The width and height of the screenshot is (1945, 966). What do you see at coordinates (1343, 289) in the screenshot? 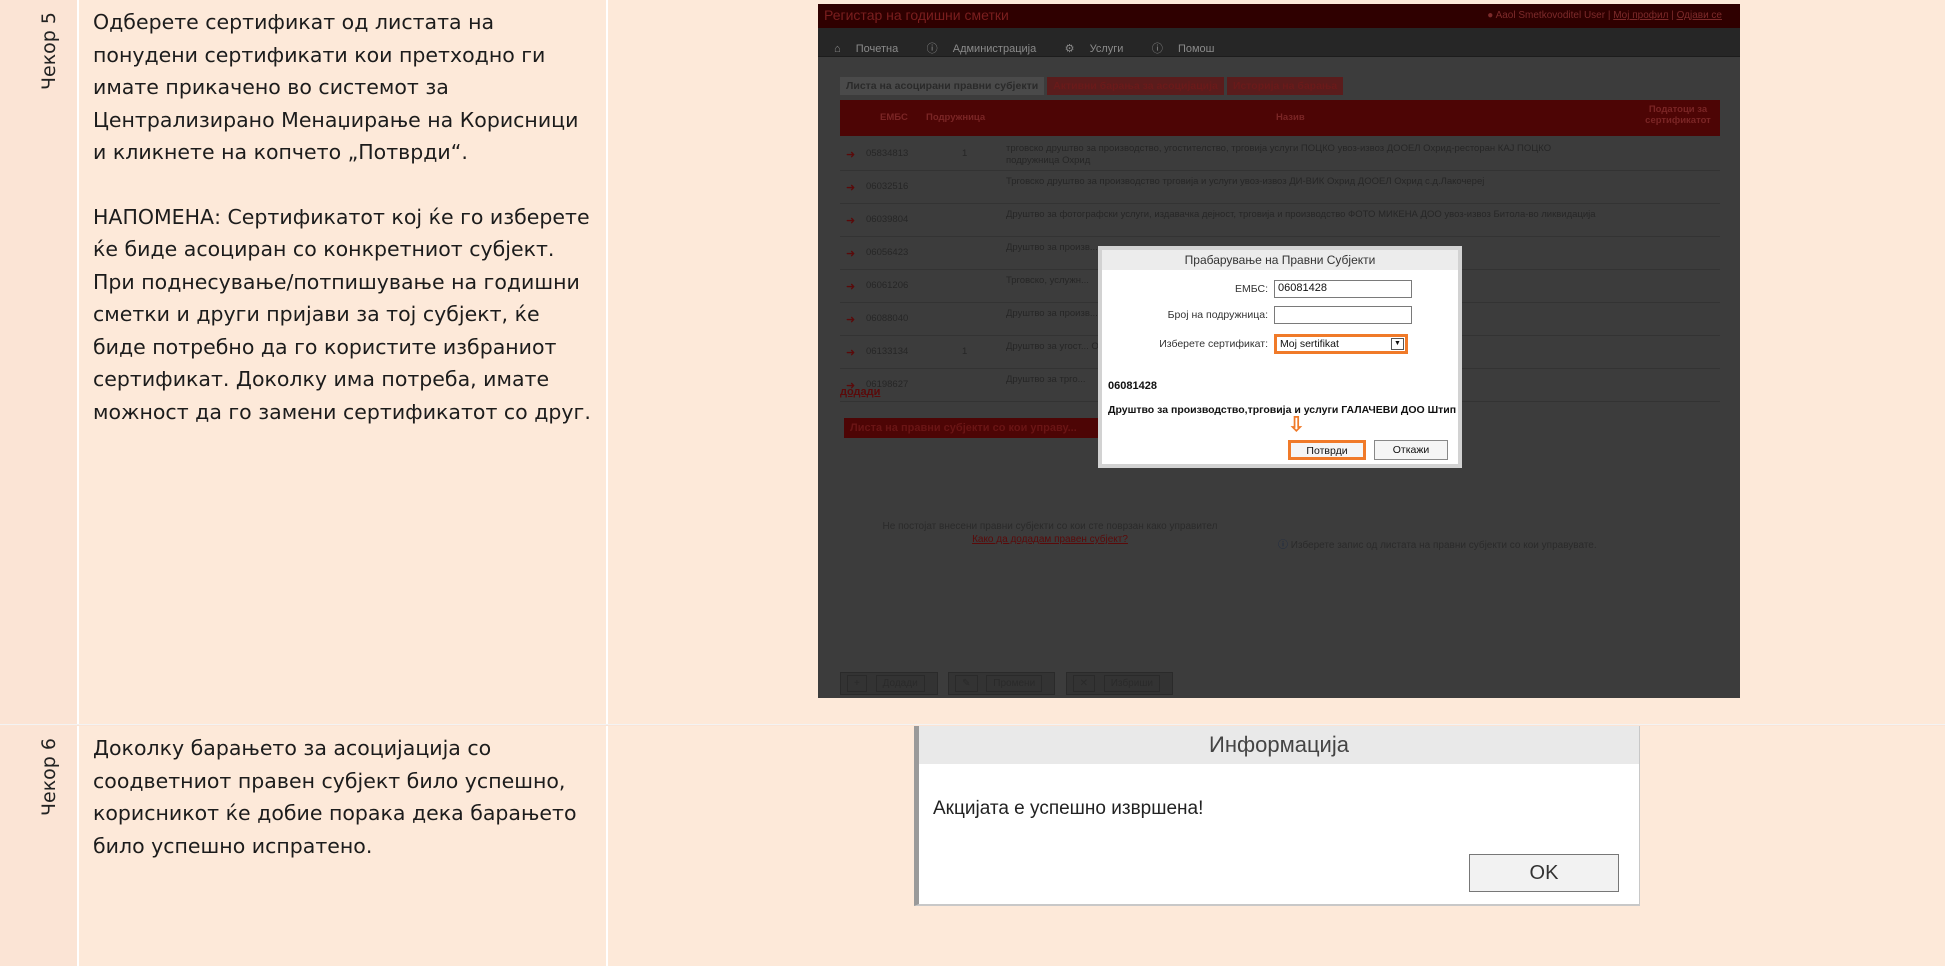
I see `embs-input: 06081428` at bounding box center [1343, 289].